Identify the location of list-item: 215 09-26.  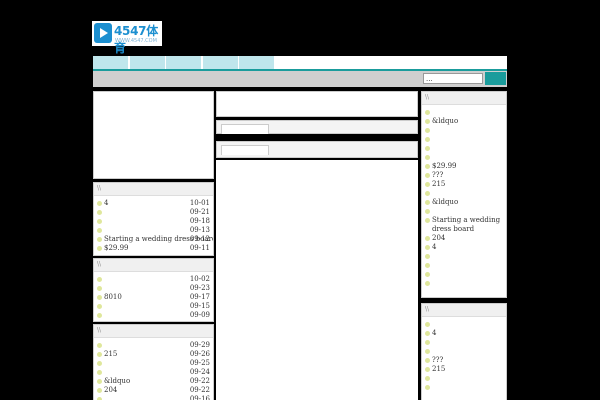
(153, 354).